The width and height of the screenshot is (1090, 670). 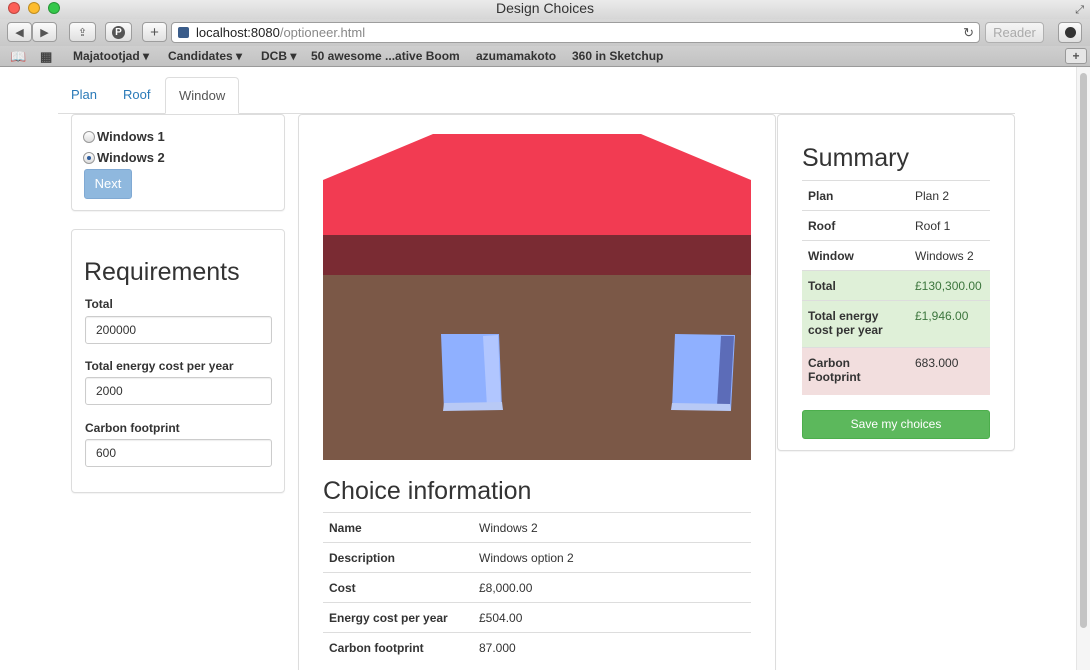 I want to click on bookmark-item: 50 awesome ...ative Boom, so click(x=385, y=56).